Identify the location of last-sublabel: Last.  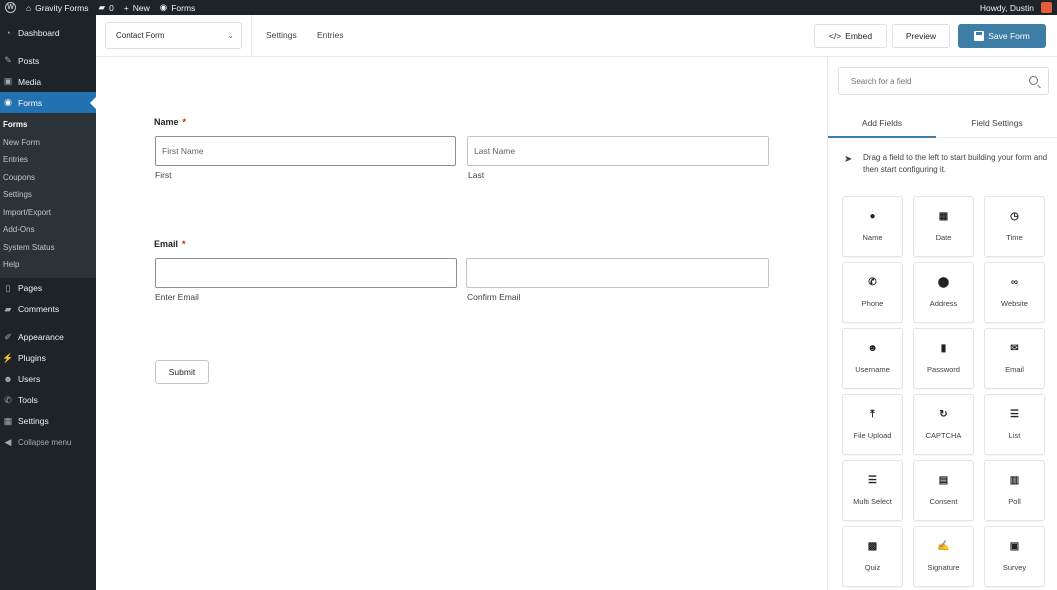
(476, 175).